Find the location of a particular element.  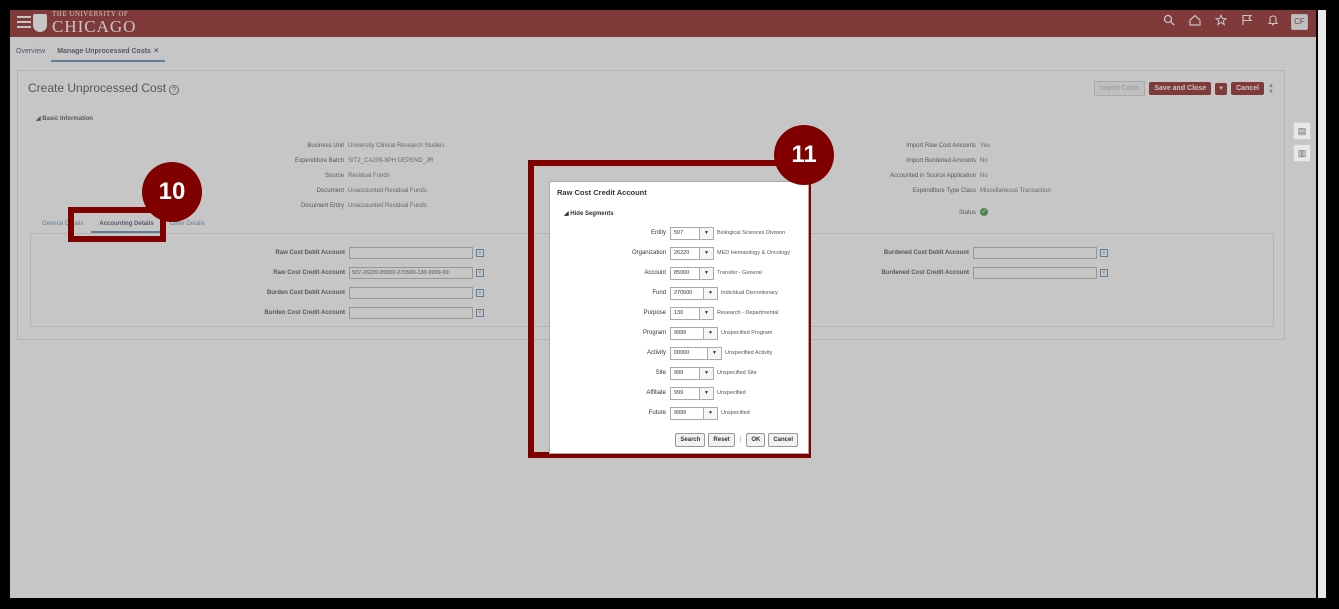

segment-account: Account 85000 ▼ Transfer - General is located at coordinates (672, 273).